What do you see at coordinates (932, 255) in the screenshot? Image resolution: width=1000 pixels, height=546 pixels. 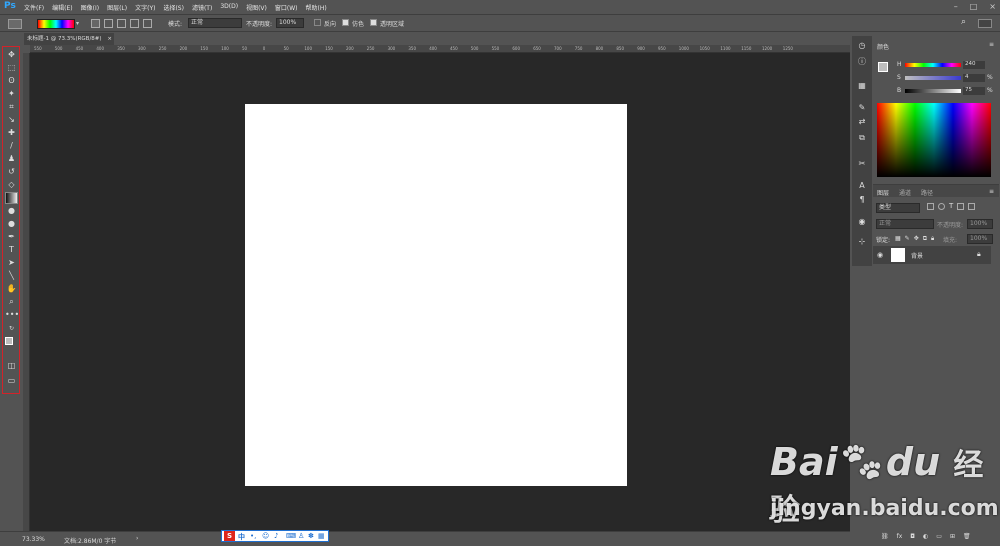 I see `layer-row: ◉ 背景 🔒︎` at bounding box center [932, 255].